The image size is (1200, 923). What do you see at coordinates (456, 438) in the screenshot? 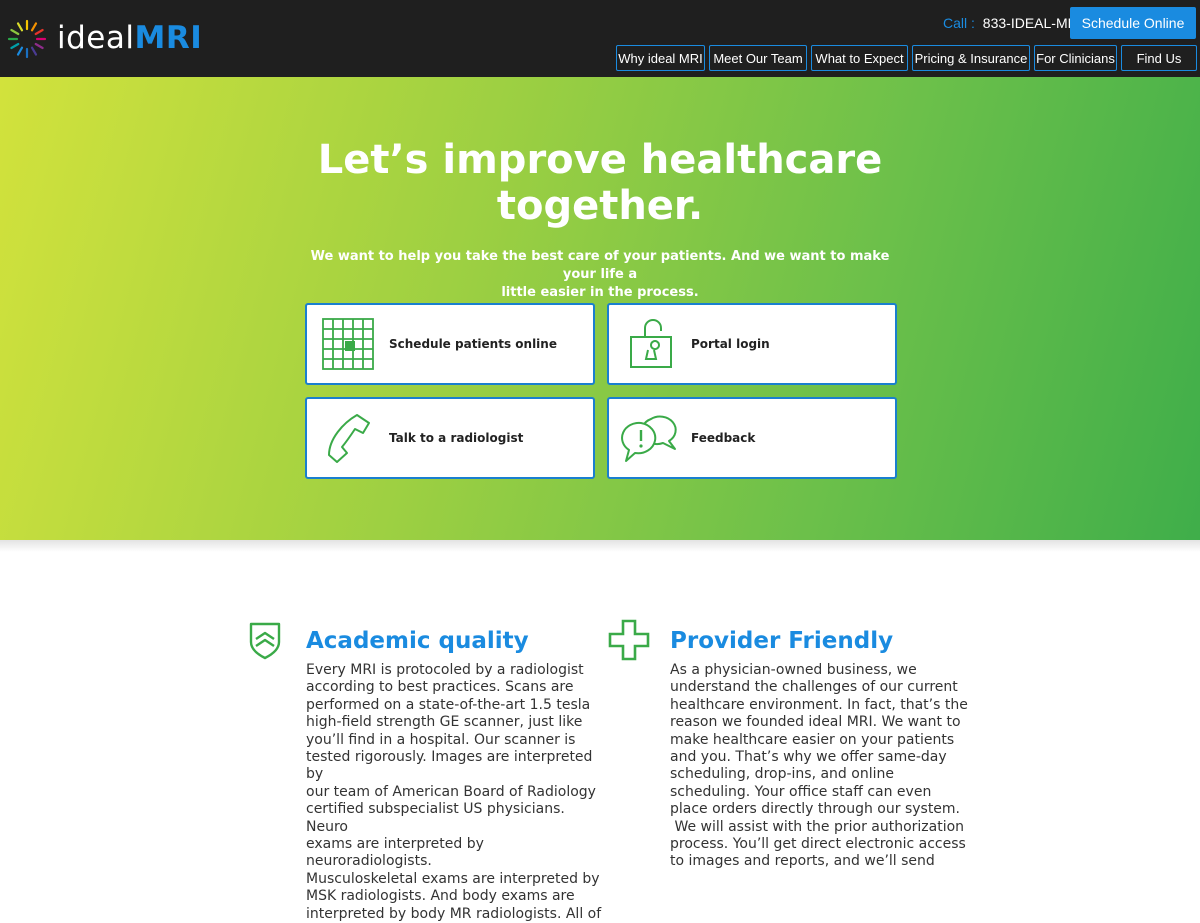
I see `card-label: Talk to a radiologist` at bounding box center [456, 438].